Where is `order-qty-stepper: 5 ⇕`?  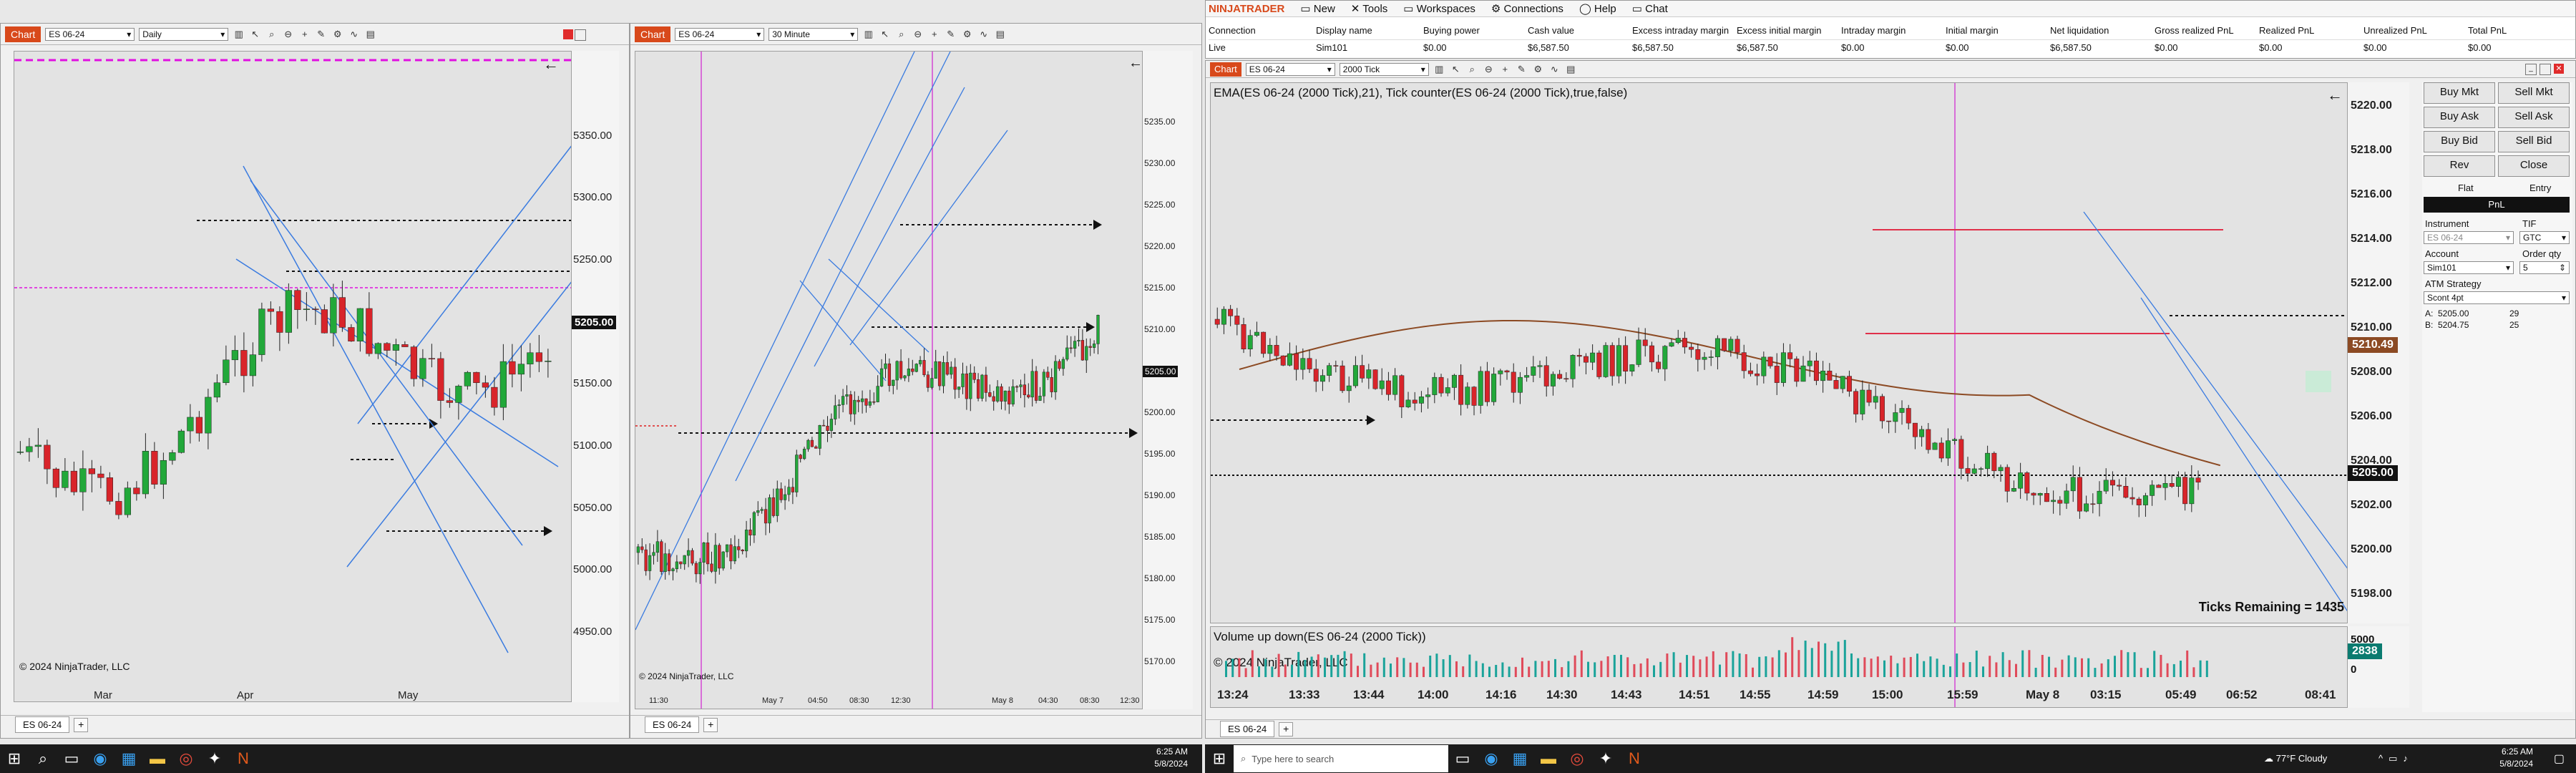 order-qty-stepper: 5 ⇕ is located at coordinates (2544, 267).